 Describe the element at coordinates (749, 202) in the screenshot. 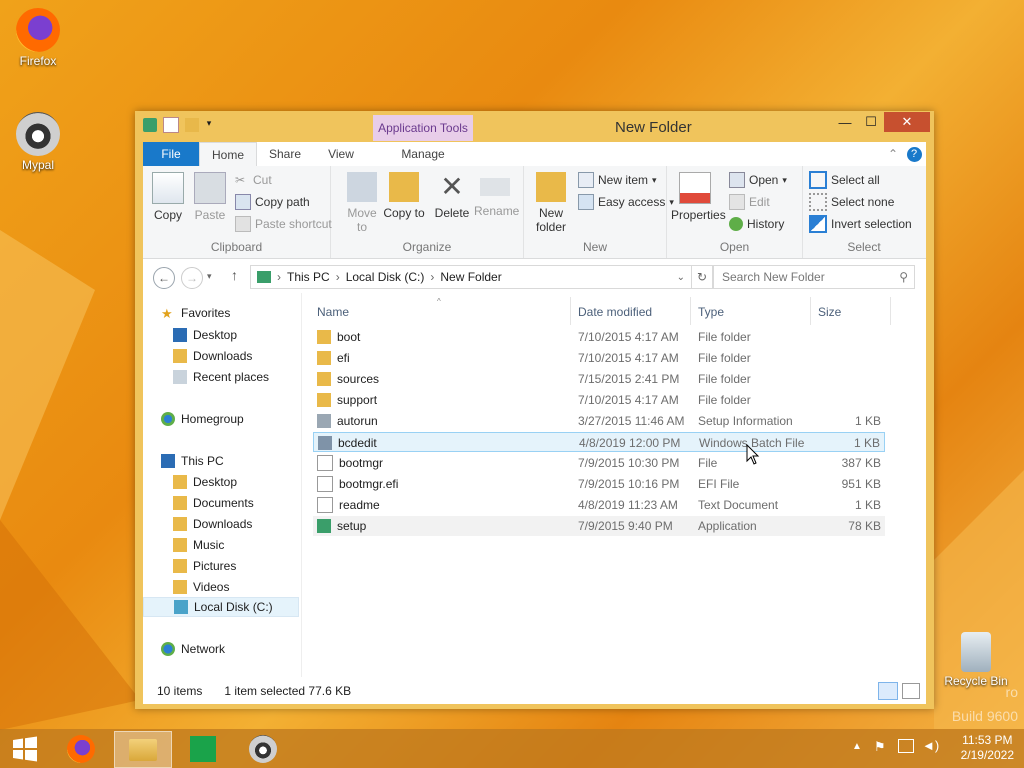

I see `edit-button: Edit` at that location.